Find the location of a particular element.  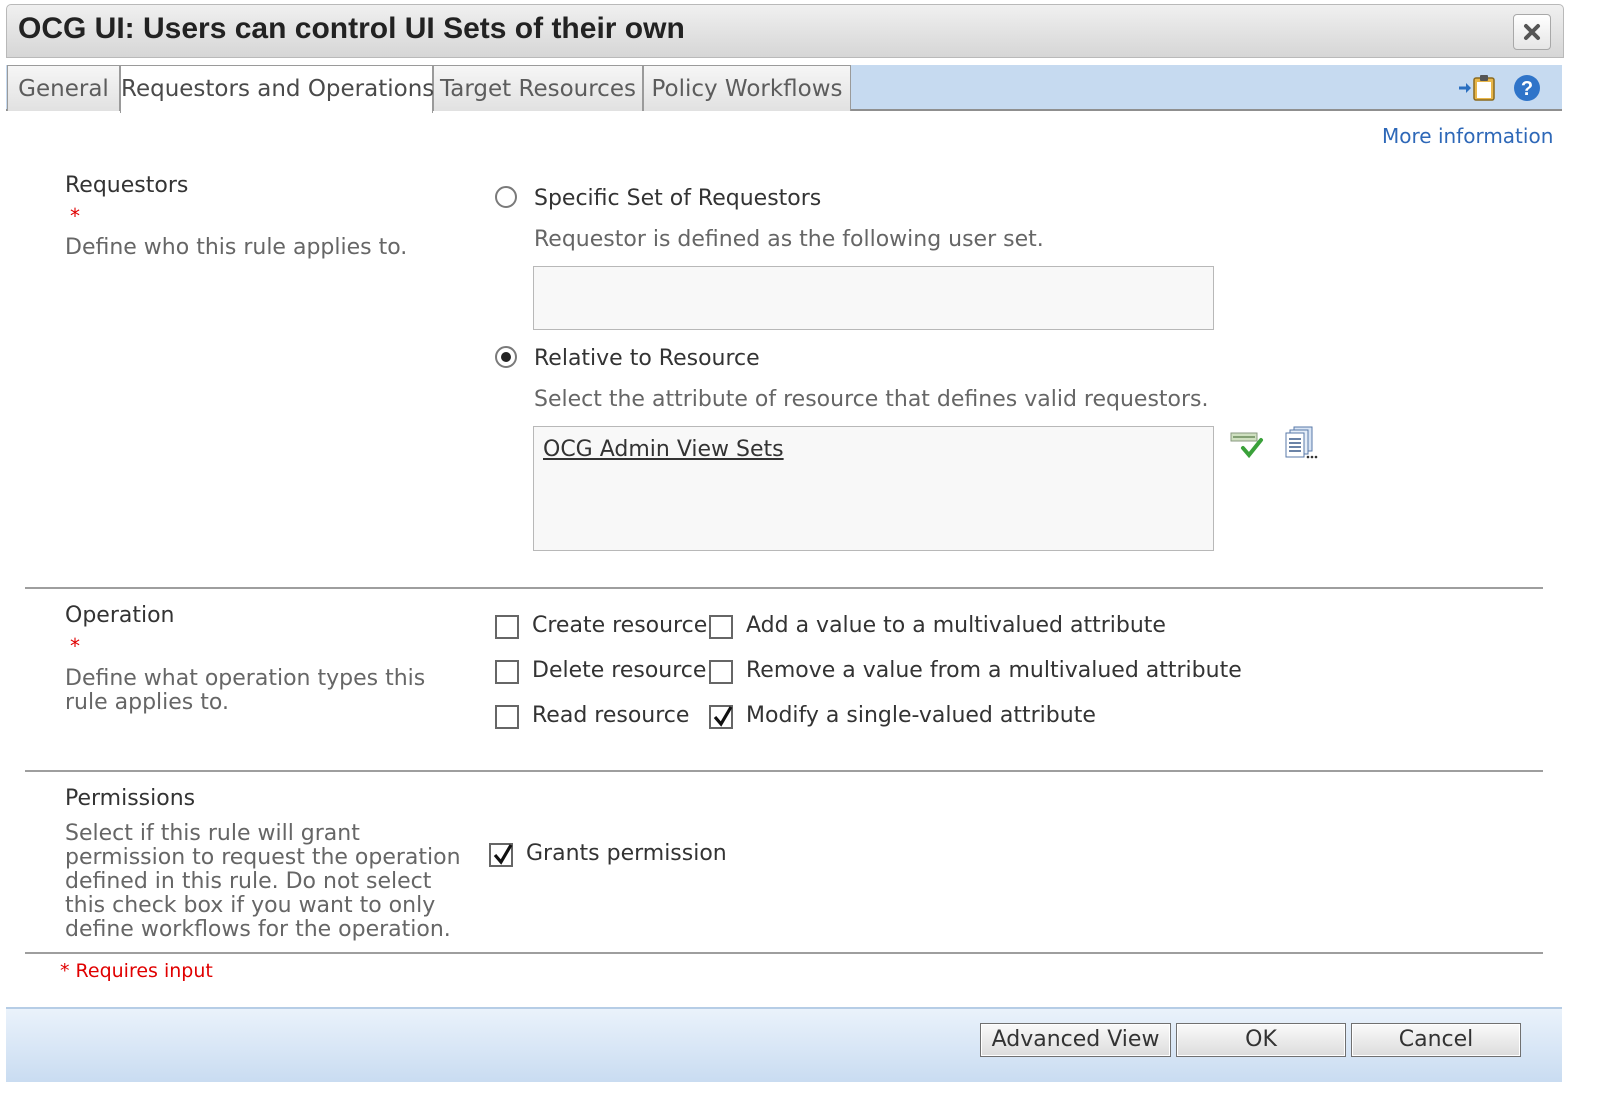

advanced-view-button: Advanced View is located at coordinates (1075, 1040).